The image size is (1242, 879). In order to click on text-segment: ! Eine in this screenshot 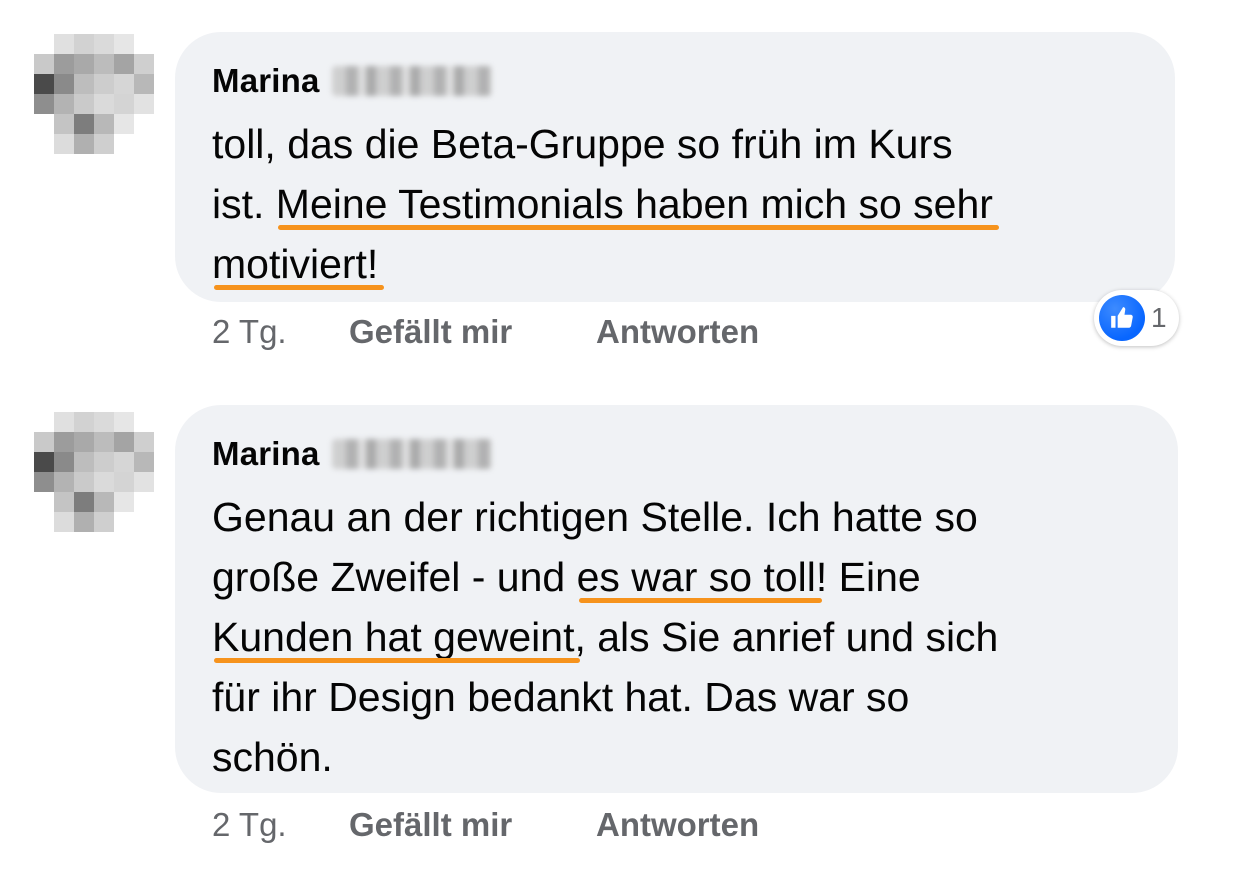, I will do `click(868, 577)`.